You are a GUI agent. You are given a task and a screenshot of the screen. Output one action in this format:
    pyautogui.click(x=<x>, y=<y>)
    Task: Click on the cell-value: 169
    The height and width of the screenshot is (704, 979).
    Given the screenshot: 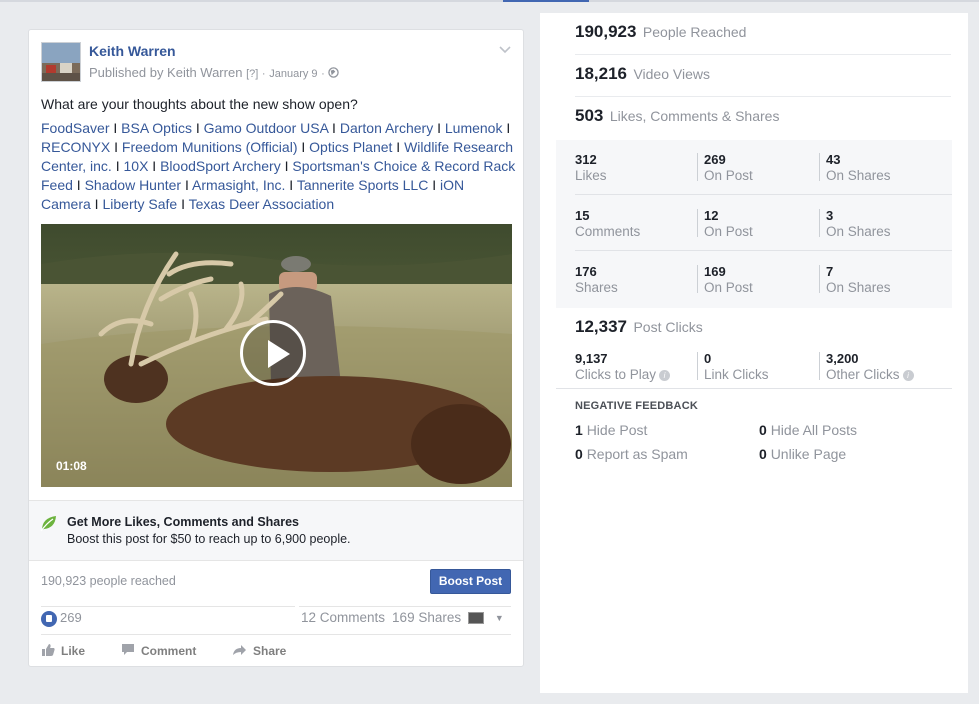 What is the action you would take?
    pyautogui.click(x=715, y=271)
    